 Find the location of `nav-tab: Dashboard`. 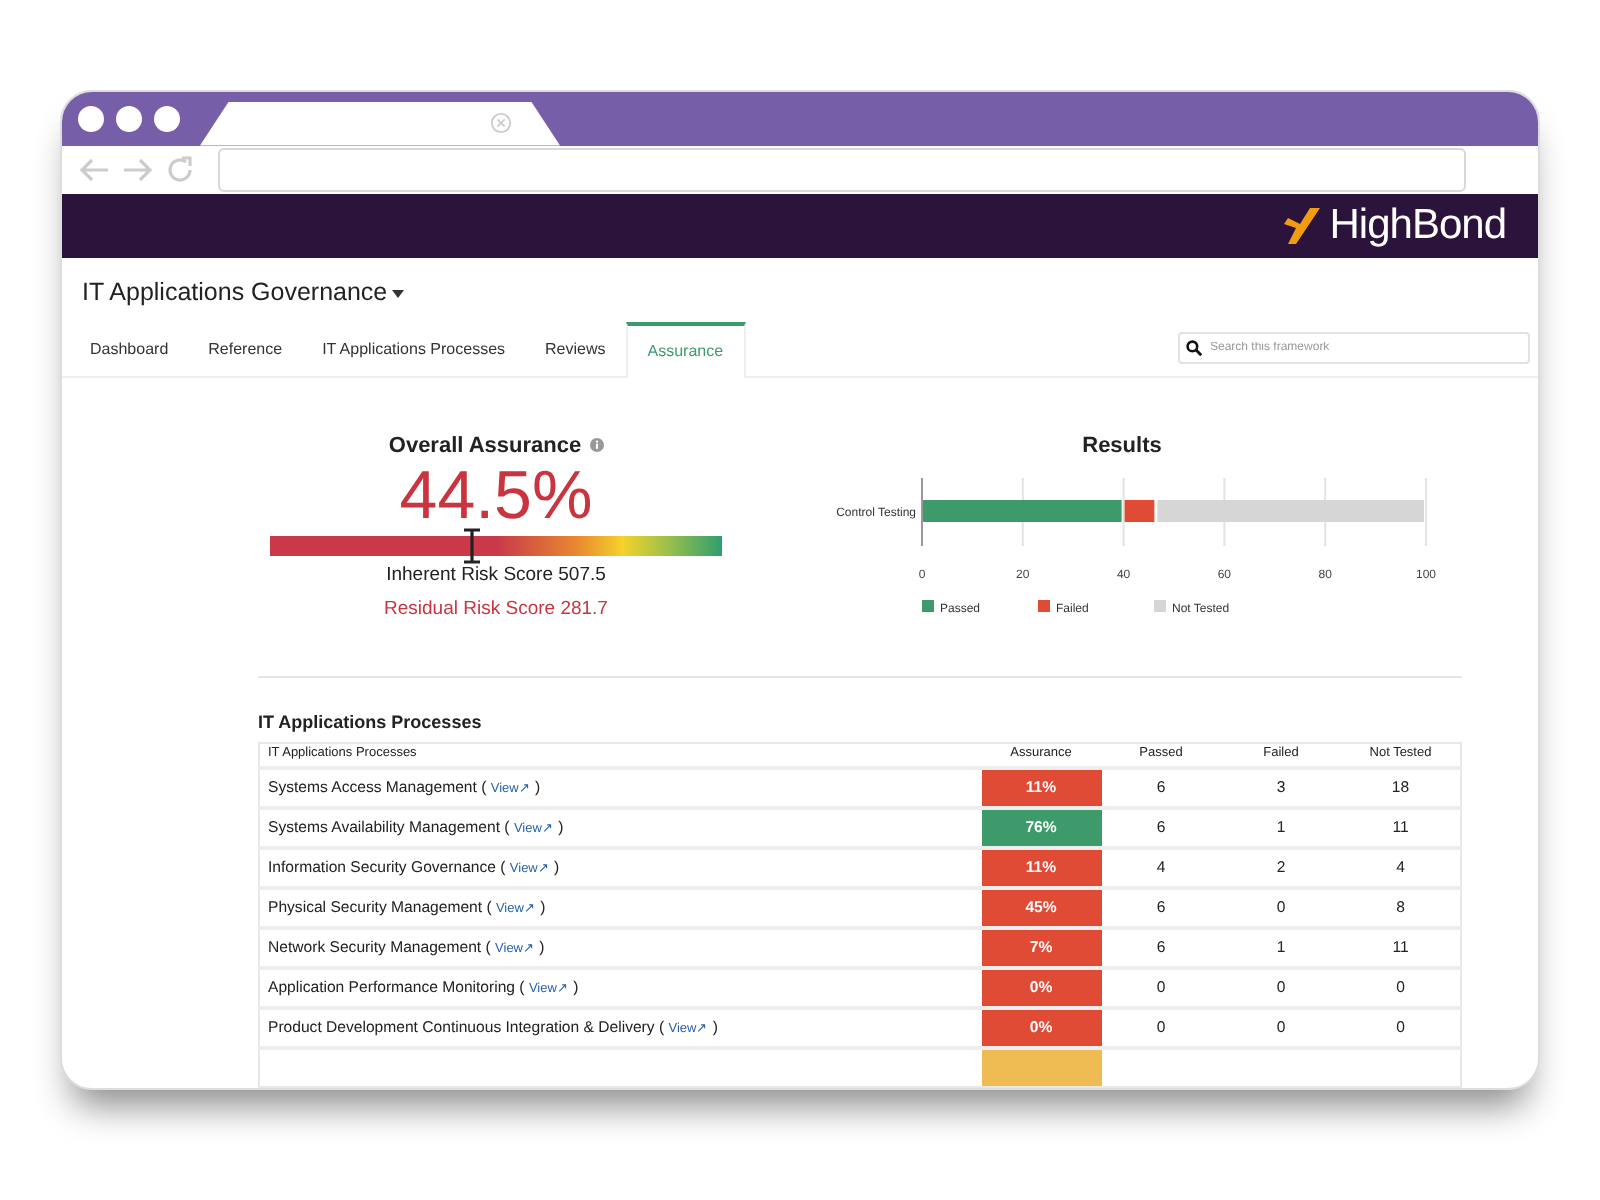

nav-tab: Dashboard is located at coordinates (129, 347).